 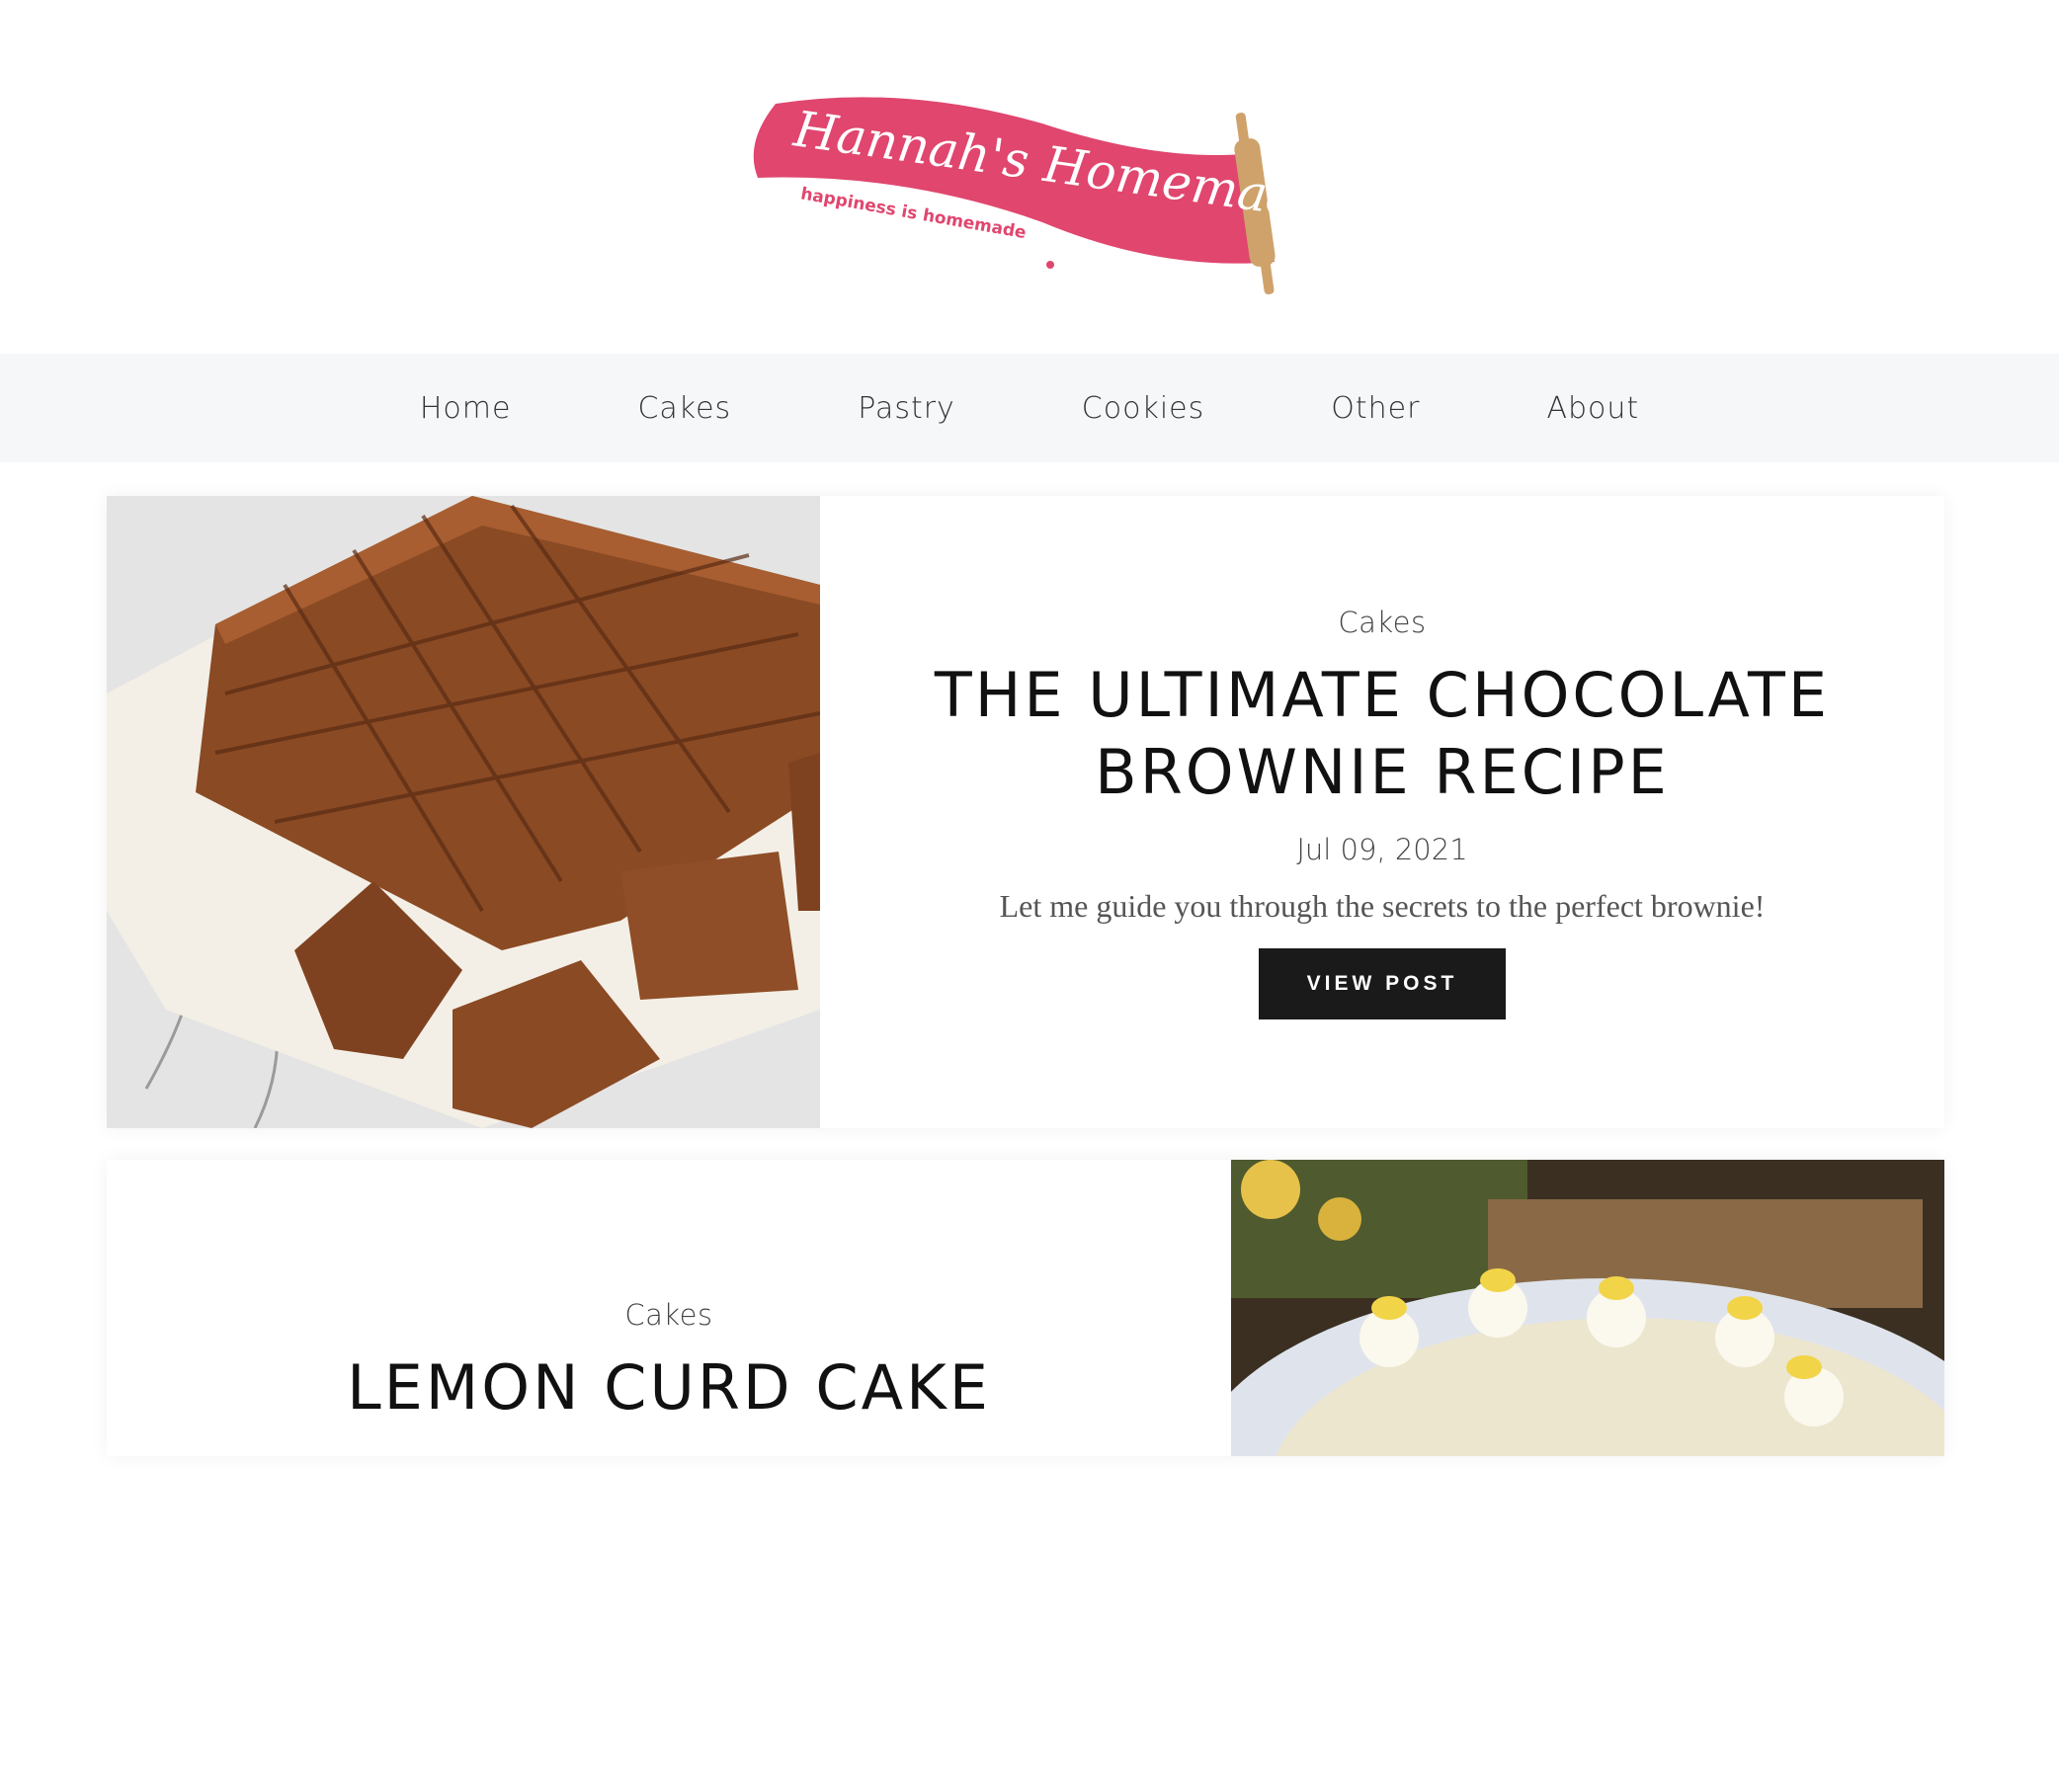 What do you see at coordinates (669, 1387) in the screenshot?
I see `post-title: LEMON CURD CAKE` at bounding box center [669, 1387].